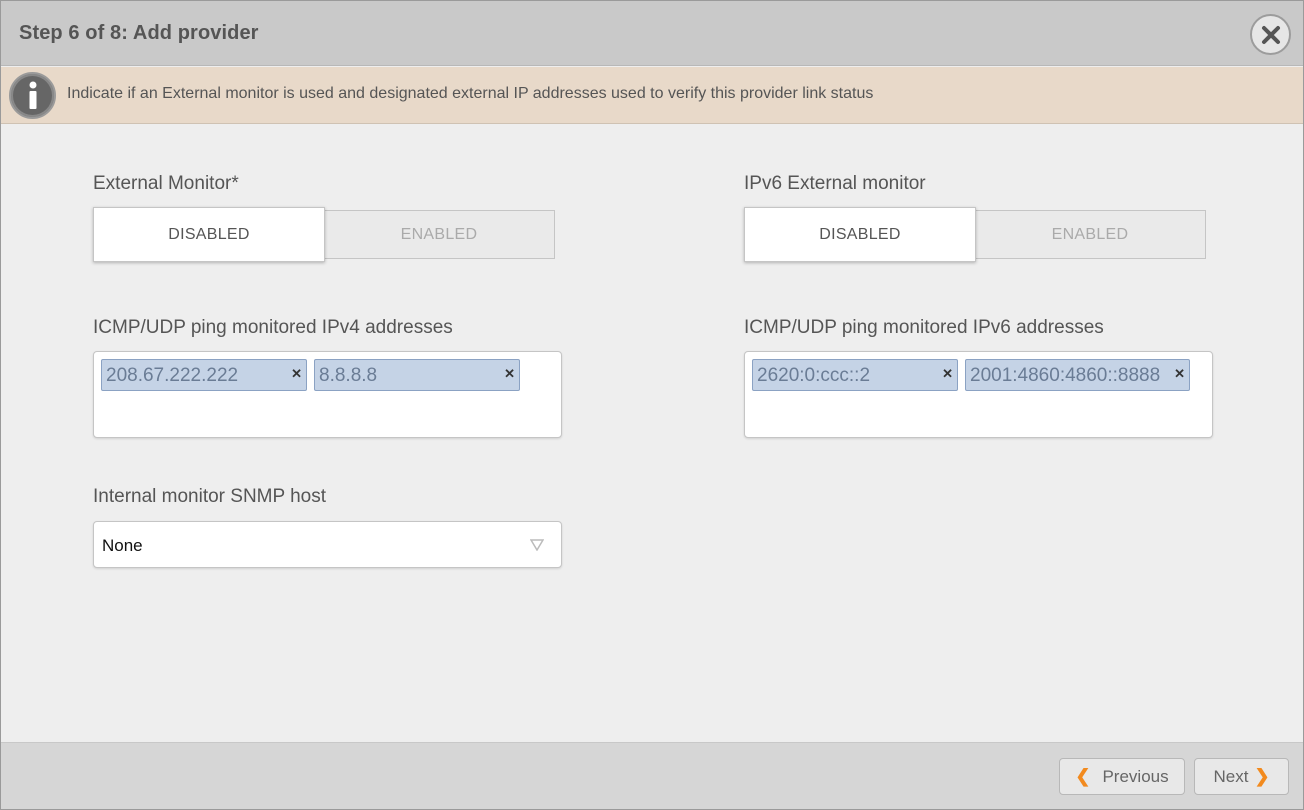 Image resolution: width=1304 pixels, height=810 pixels. I want to click on close-button, so click(1270, 34).